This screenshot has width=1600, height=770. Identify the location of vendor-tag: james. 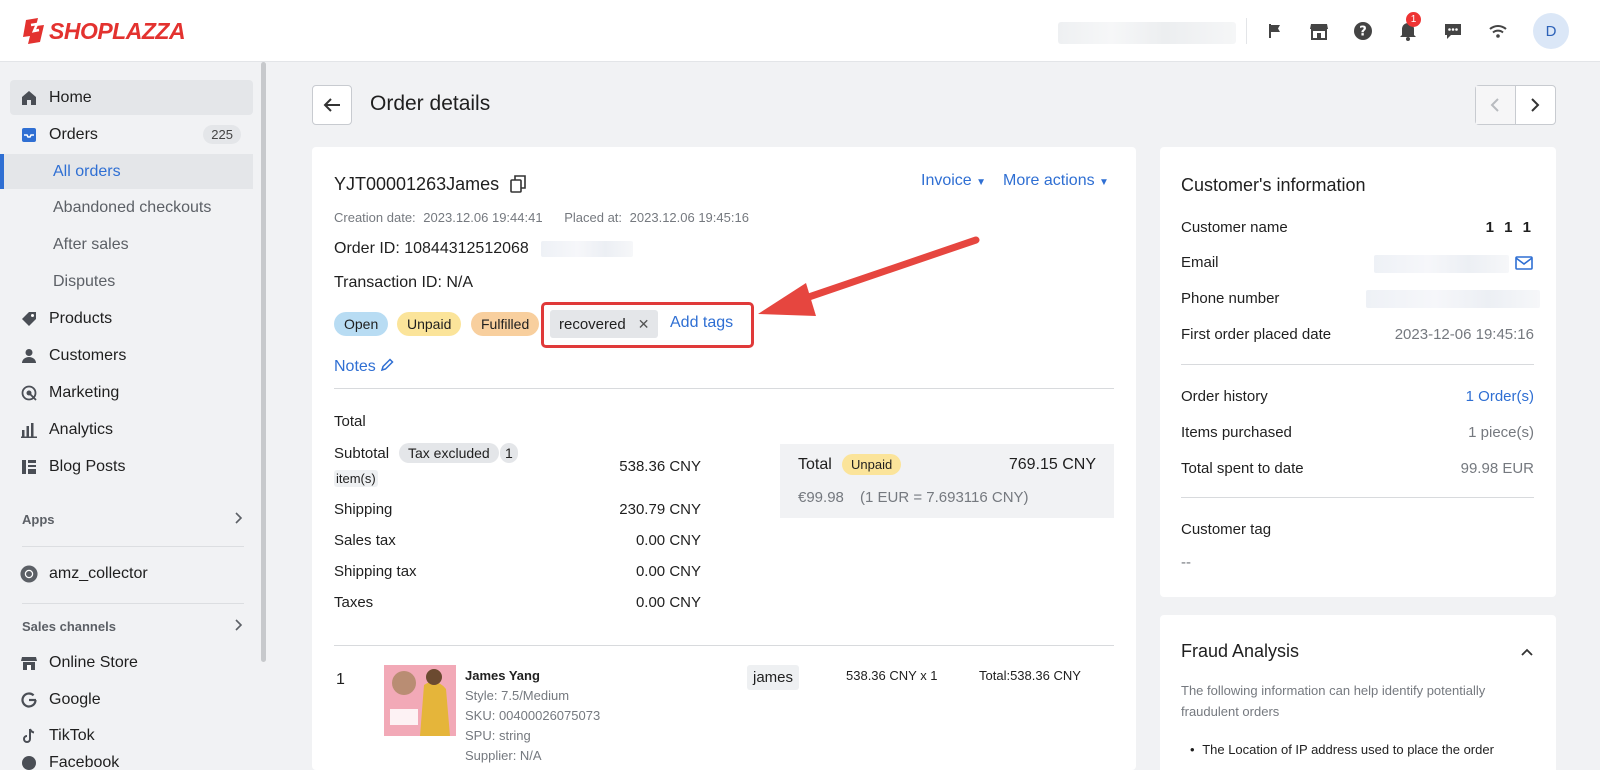
(773, 677).